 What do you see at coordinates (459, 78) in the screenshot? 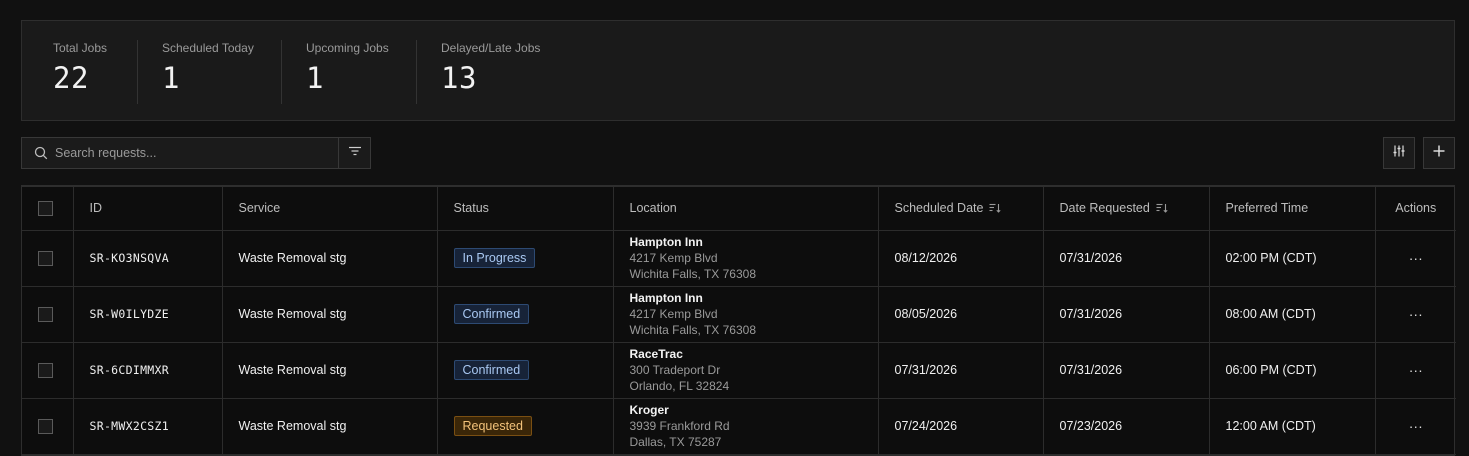
I see `stat-value: 13` at bounding box center [459, 78].